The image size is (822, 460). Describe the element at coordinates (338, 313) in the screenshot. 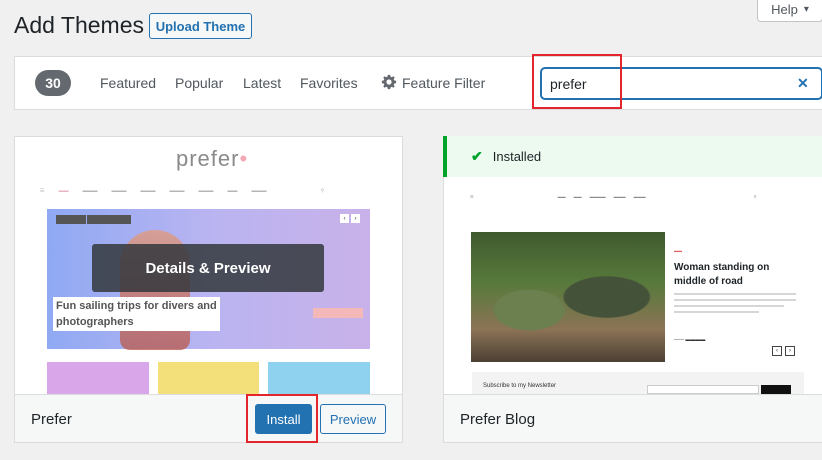

I see `hero-cta-button` at that location.